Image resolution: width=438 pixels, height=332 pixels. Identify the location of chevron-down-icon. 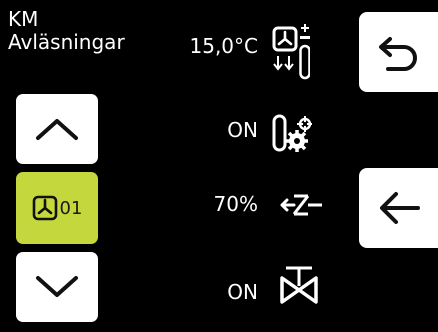
(57, 286).